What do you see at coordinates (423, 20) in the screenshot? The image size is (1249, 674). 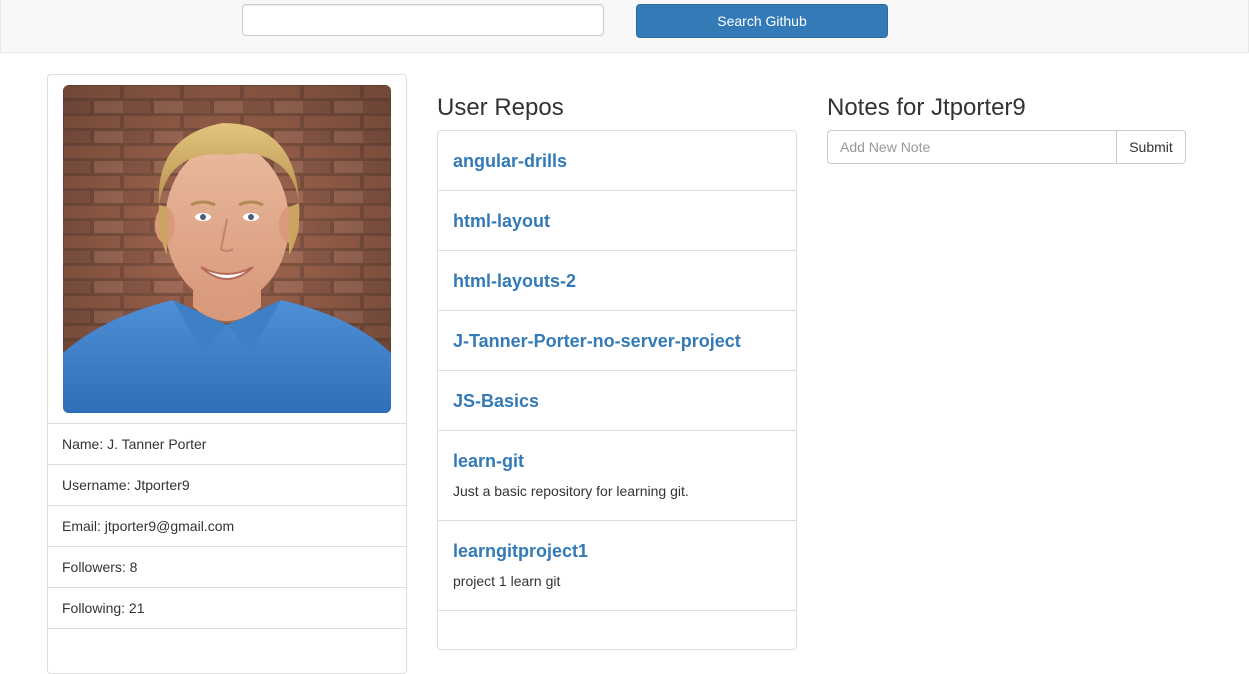 I see `search-input` at bounding box center [423, 20].